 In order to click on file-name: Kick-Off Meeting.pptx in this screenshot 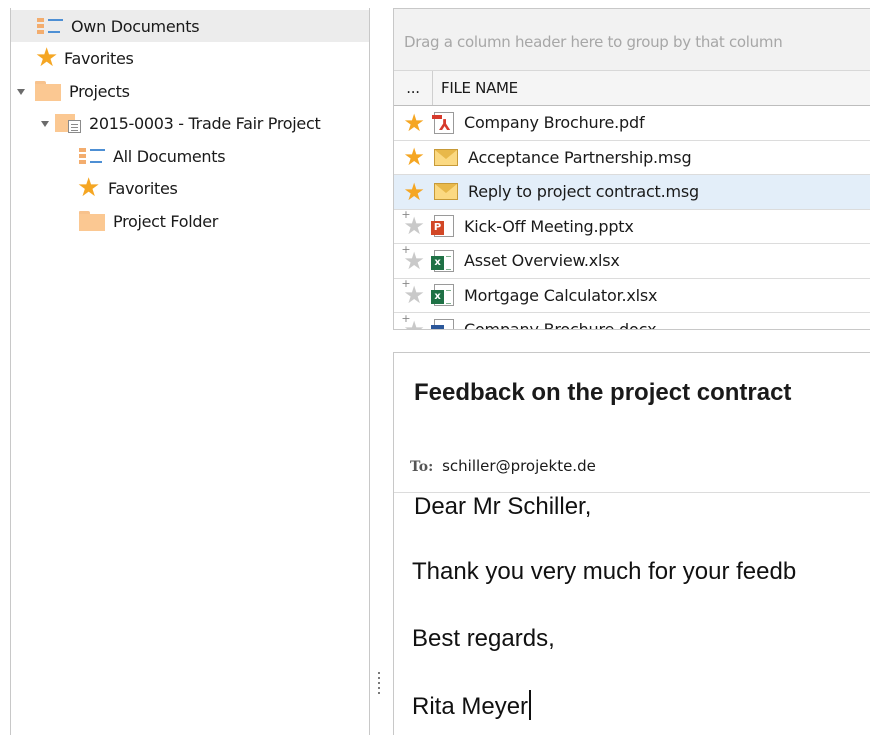, I will do `click(549, 226)`.